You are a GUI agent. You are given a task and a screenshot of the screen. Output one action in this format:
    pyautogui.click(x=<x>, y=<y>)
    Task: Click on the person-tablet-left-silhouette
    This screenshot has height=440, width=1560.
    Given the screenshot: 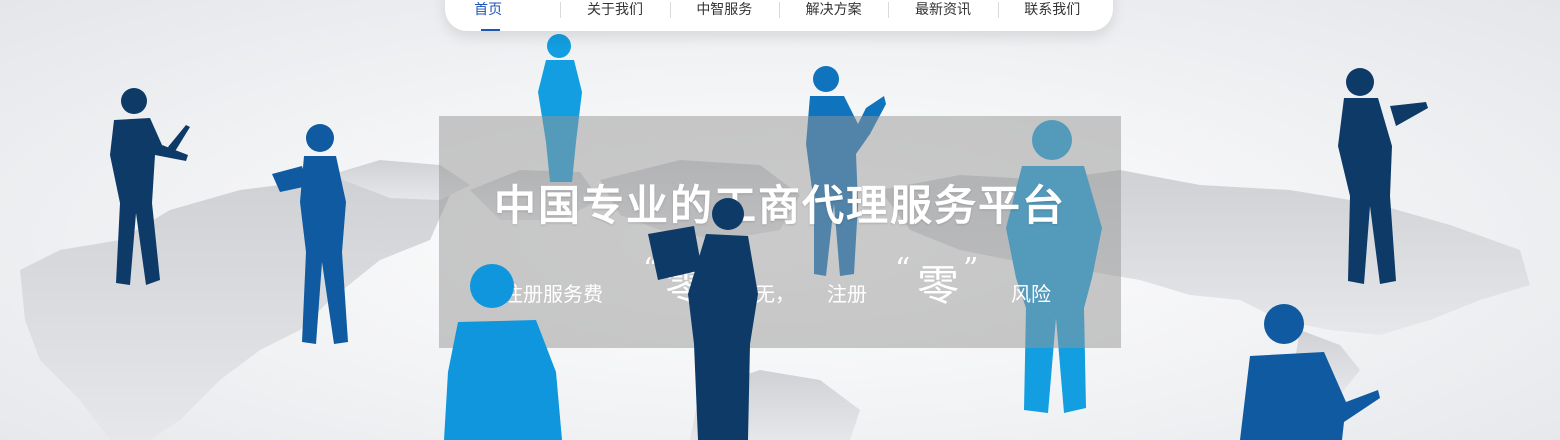 What is the action you would take?
    pyautogui.click(x=310, y=234)
    